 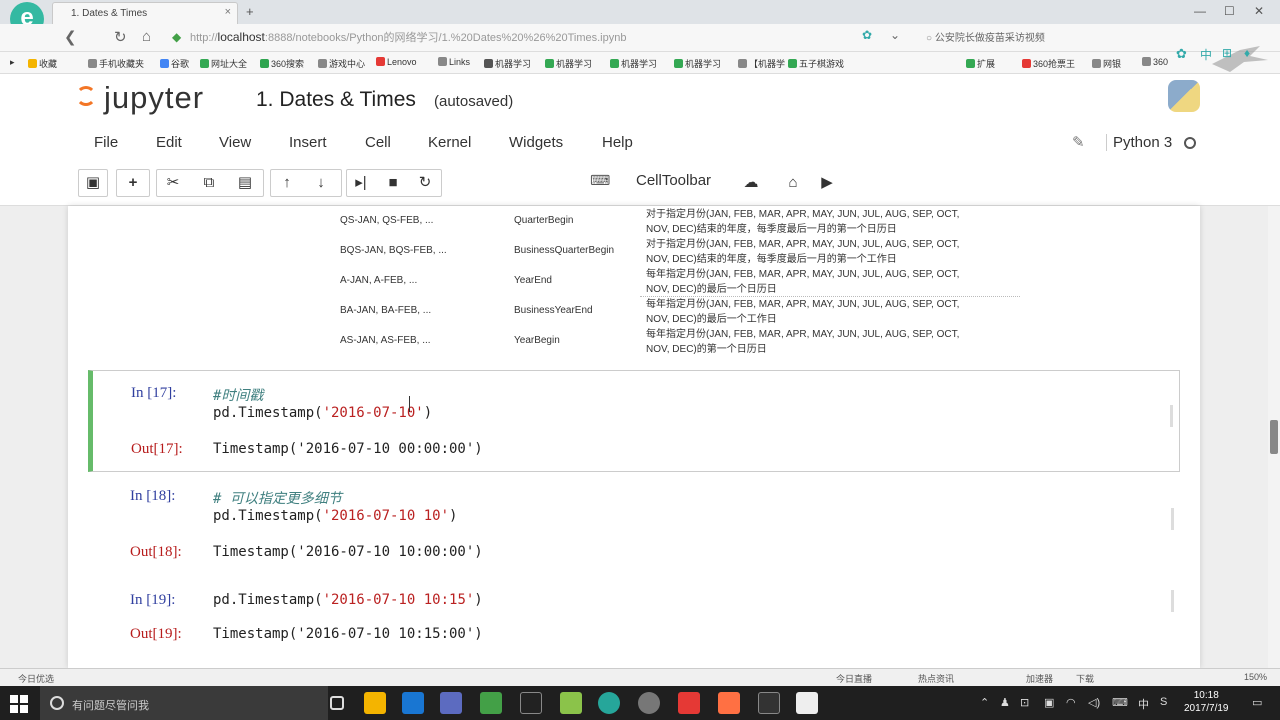 What do you see at coordinates (867, 35) in the screenshot?
I see `settings-icon: ✿` at bounding box center [867, 35].